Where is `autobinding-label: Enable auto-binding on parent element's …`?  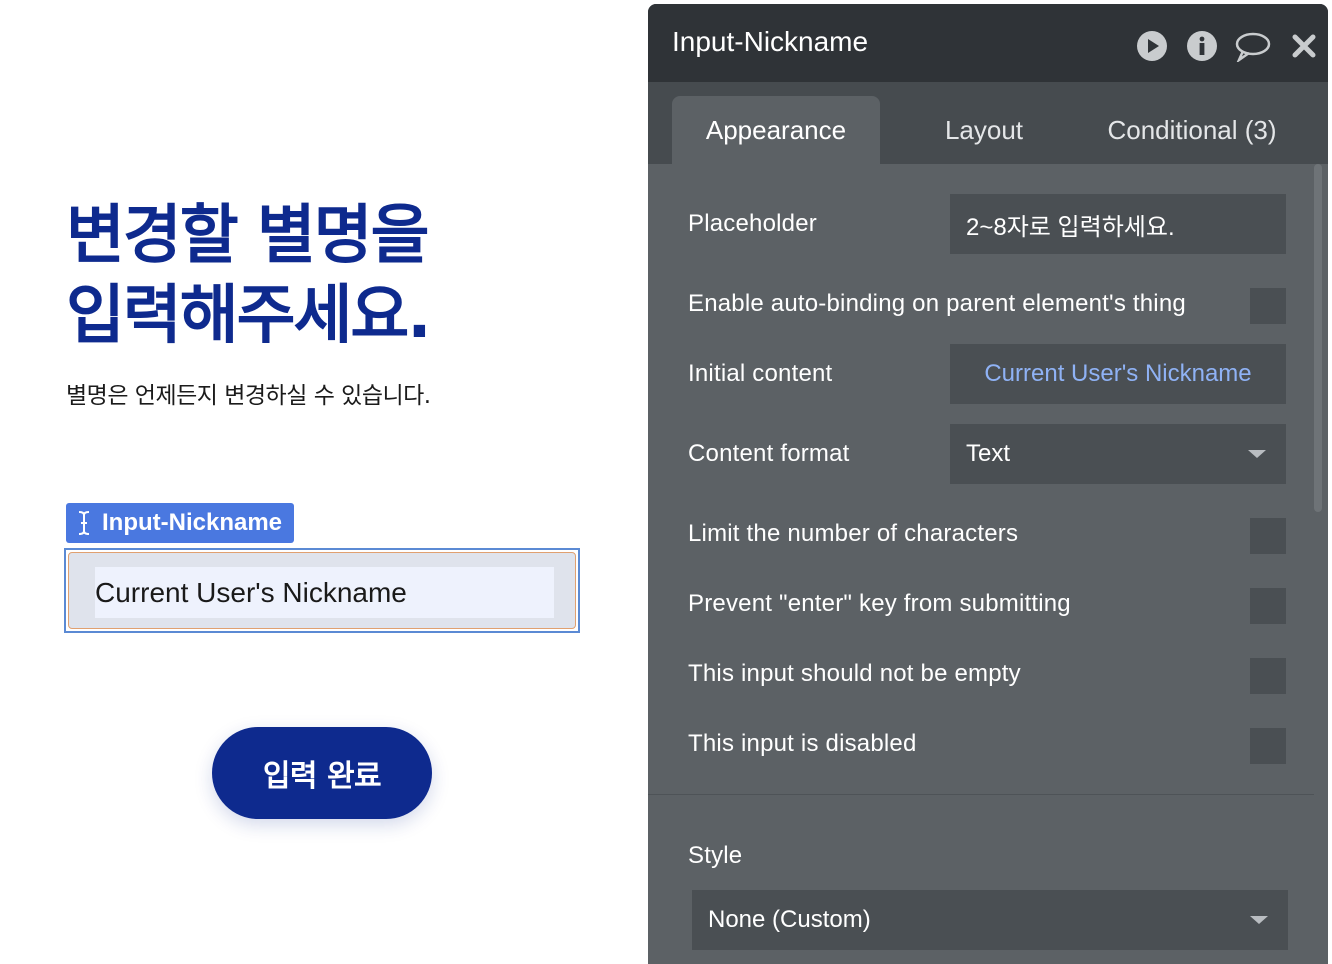 autobinding-label: Enable auto-binding on parent element's … is located at coordinates (937, 303).